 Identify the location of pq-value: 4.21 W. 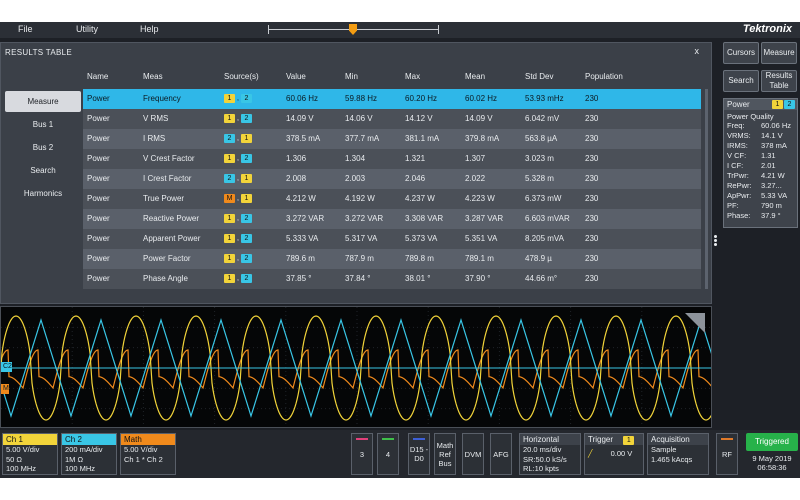
(773, 175).